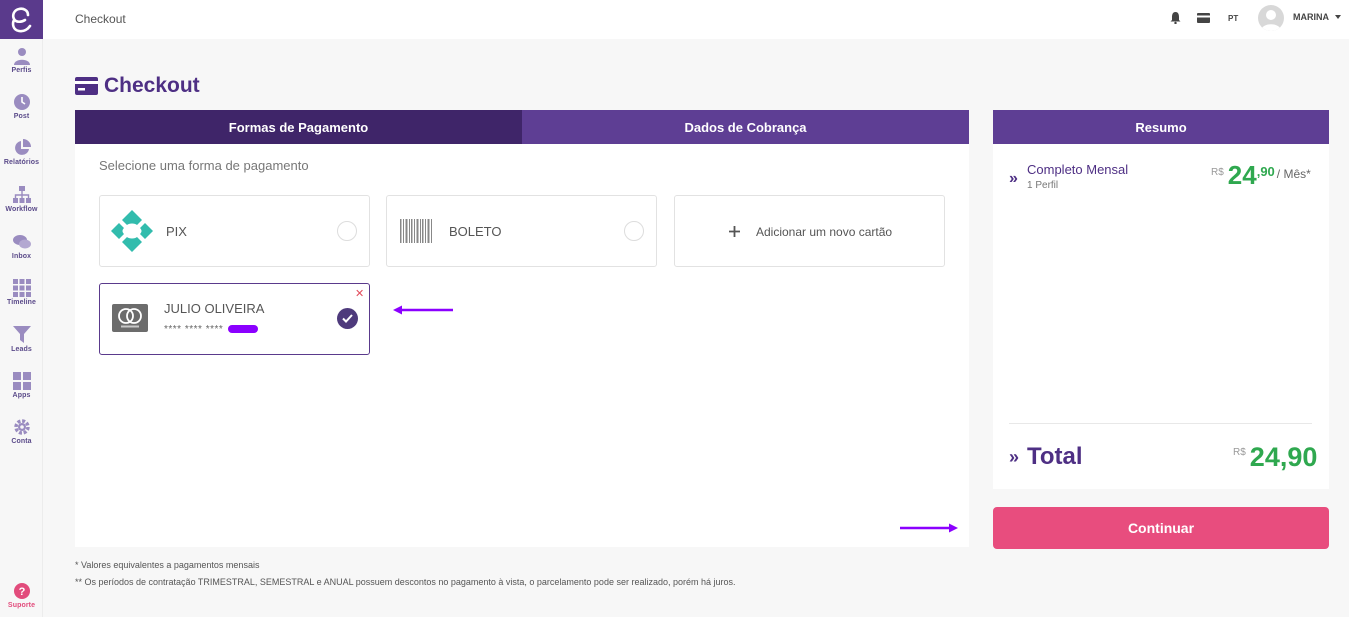  What do you see at coordinates (1043, 185) in the screenshot?
I see `plan-detail: 1 Perfil` at bounding box center [1043, 185].